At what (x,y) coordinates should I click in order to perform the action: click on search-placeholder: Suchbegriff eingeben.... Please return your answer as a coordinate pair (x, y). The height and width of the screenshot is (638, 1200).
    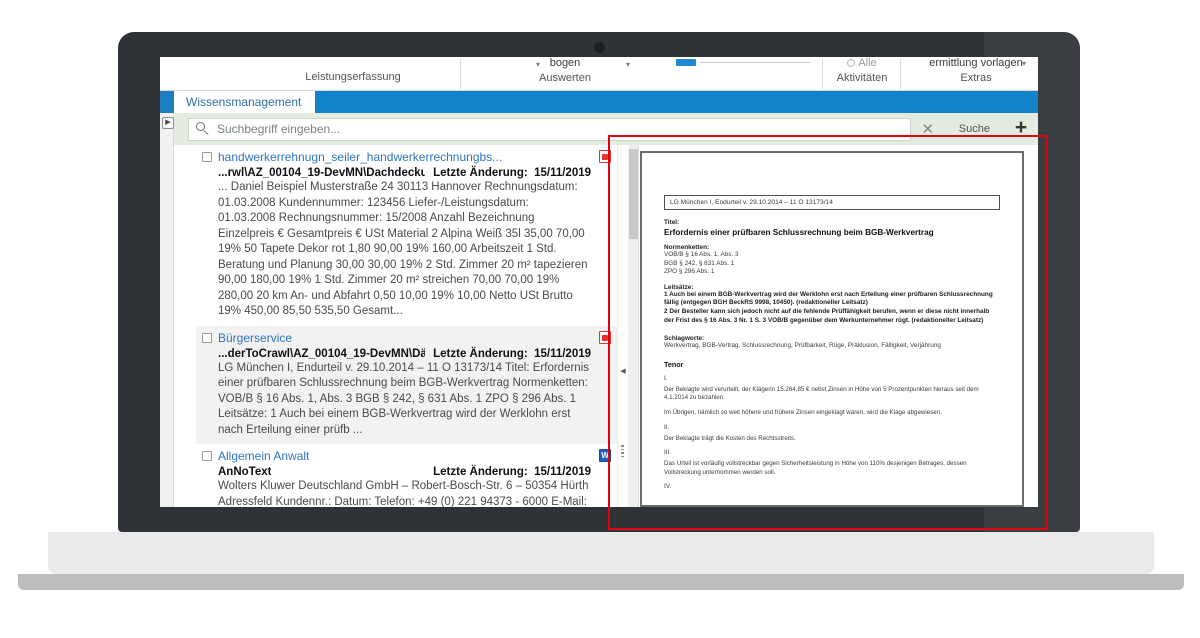
    Looking at the image, I should click on (279, 129).